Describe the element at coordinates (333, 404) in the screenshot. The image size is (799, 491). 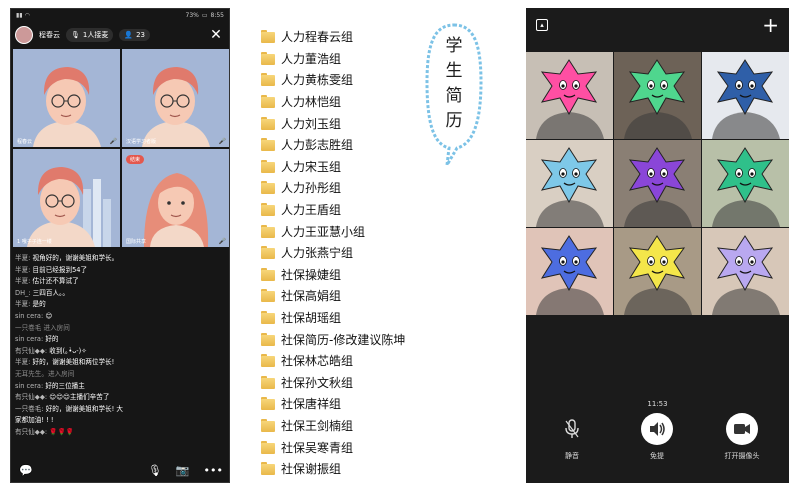
I see `folder-item: 社保唐祥组` at that location.